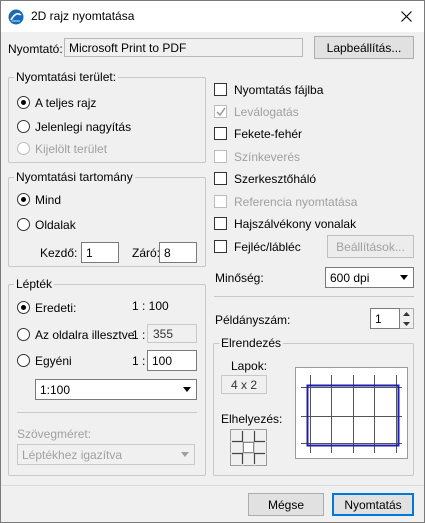 The image size is (425, 523). What do you see at coordinates (351, 413) in the screenshot?
I see `layout-preview` at bounding box center [351, 413].